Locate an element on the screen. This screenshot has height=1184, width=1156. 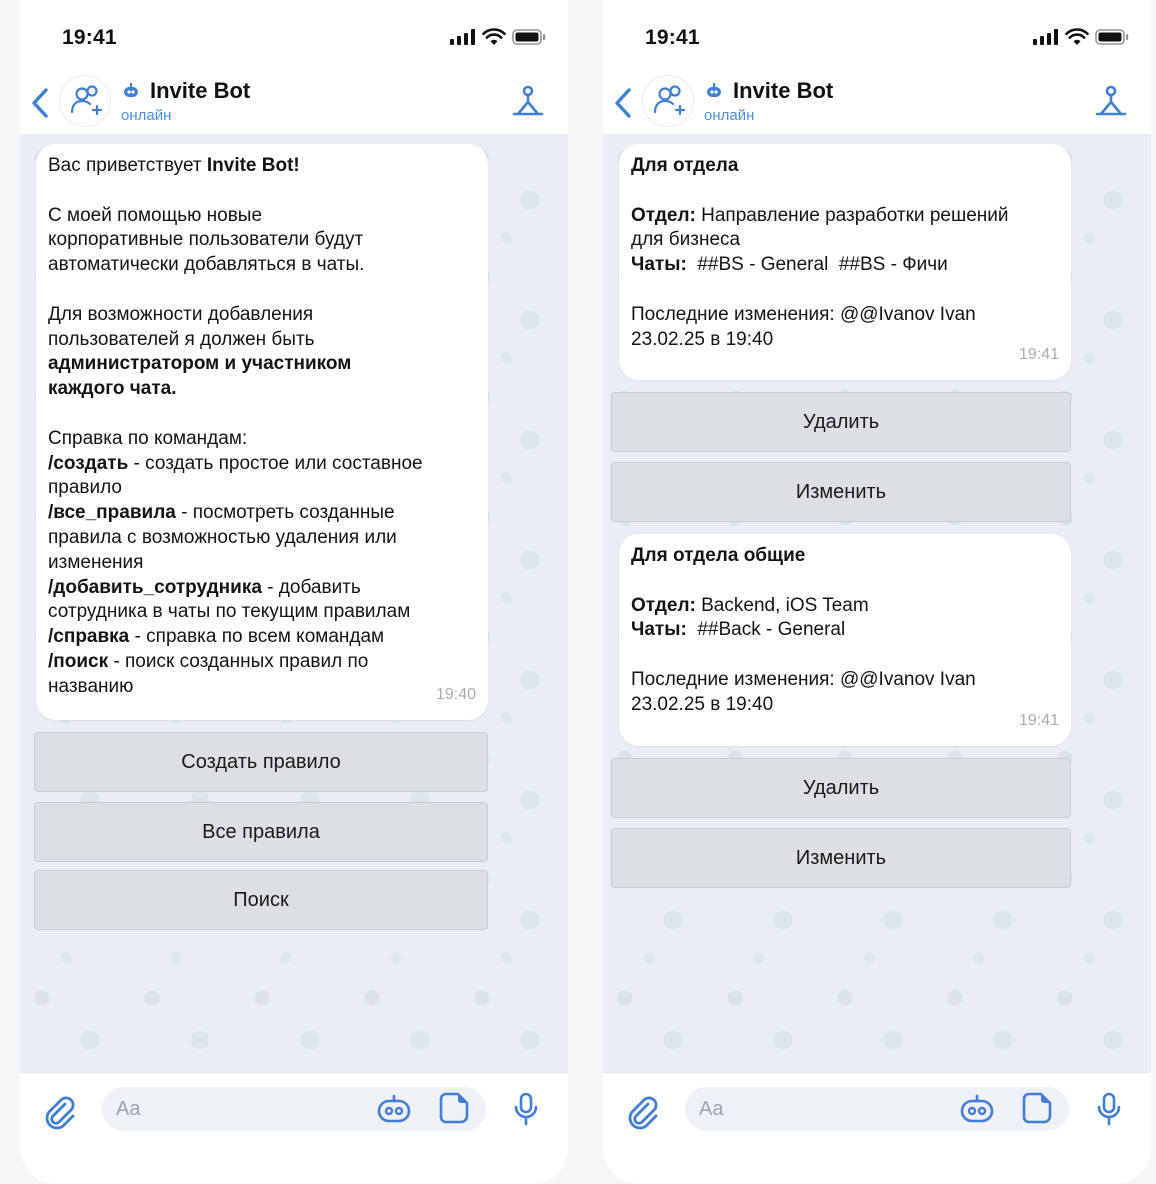
command-cont: названию is located at coordinates (91, 686).